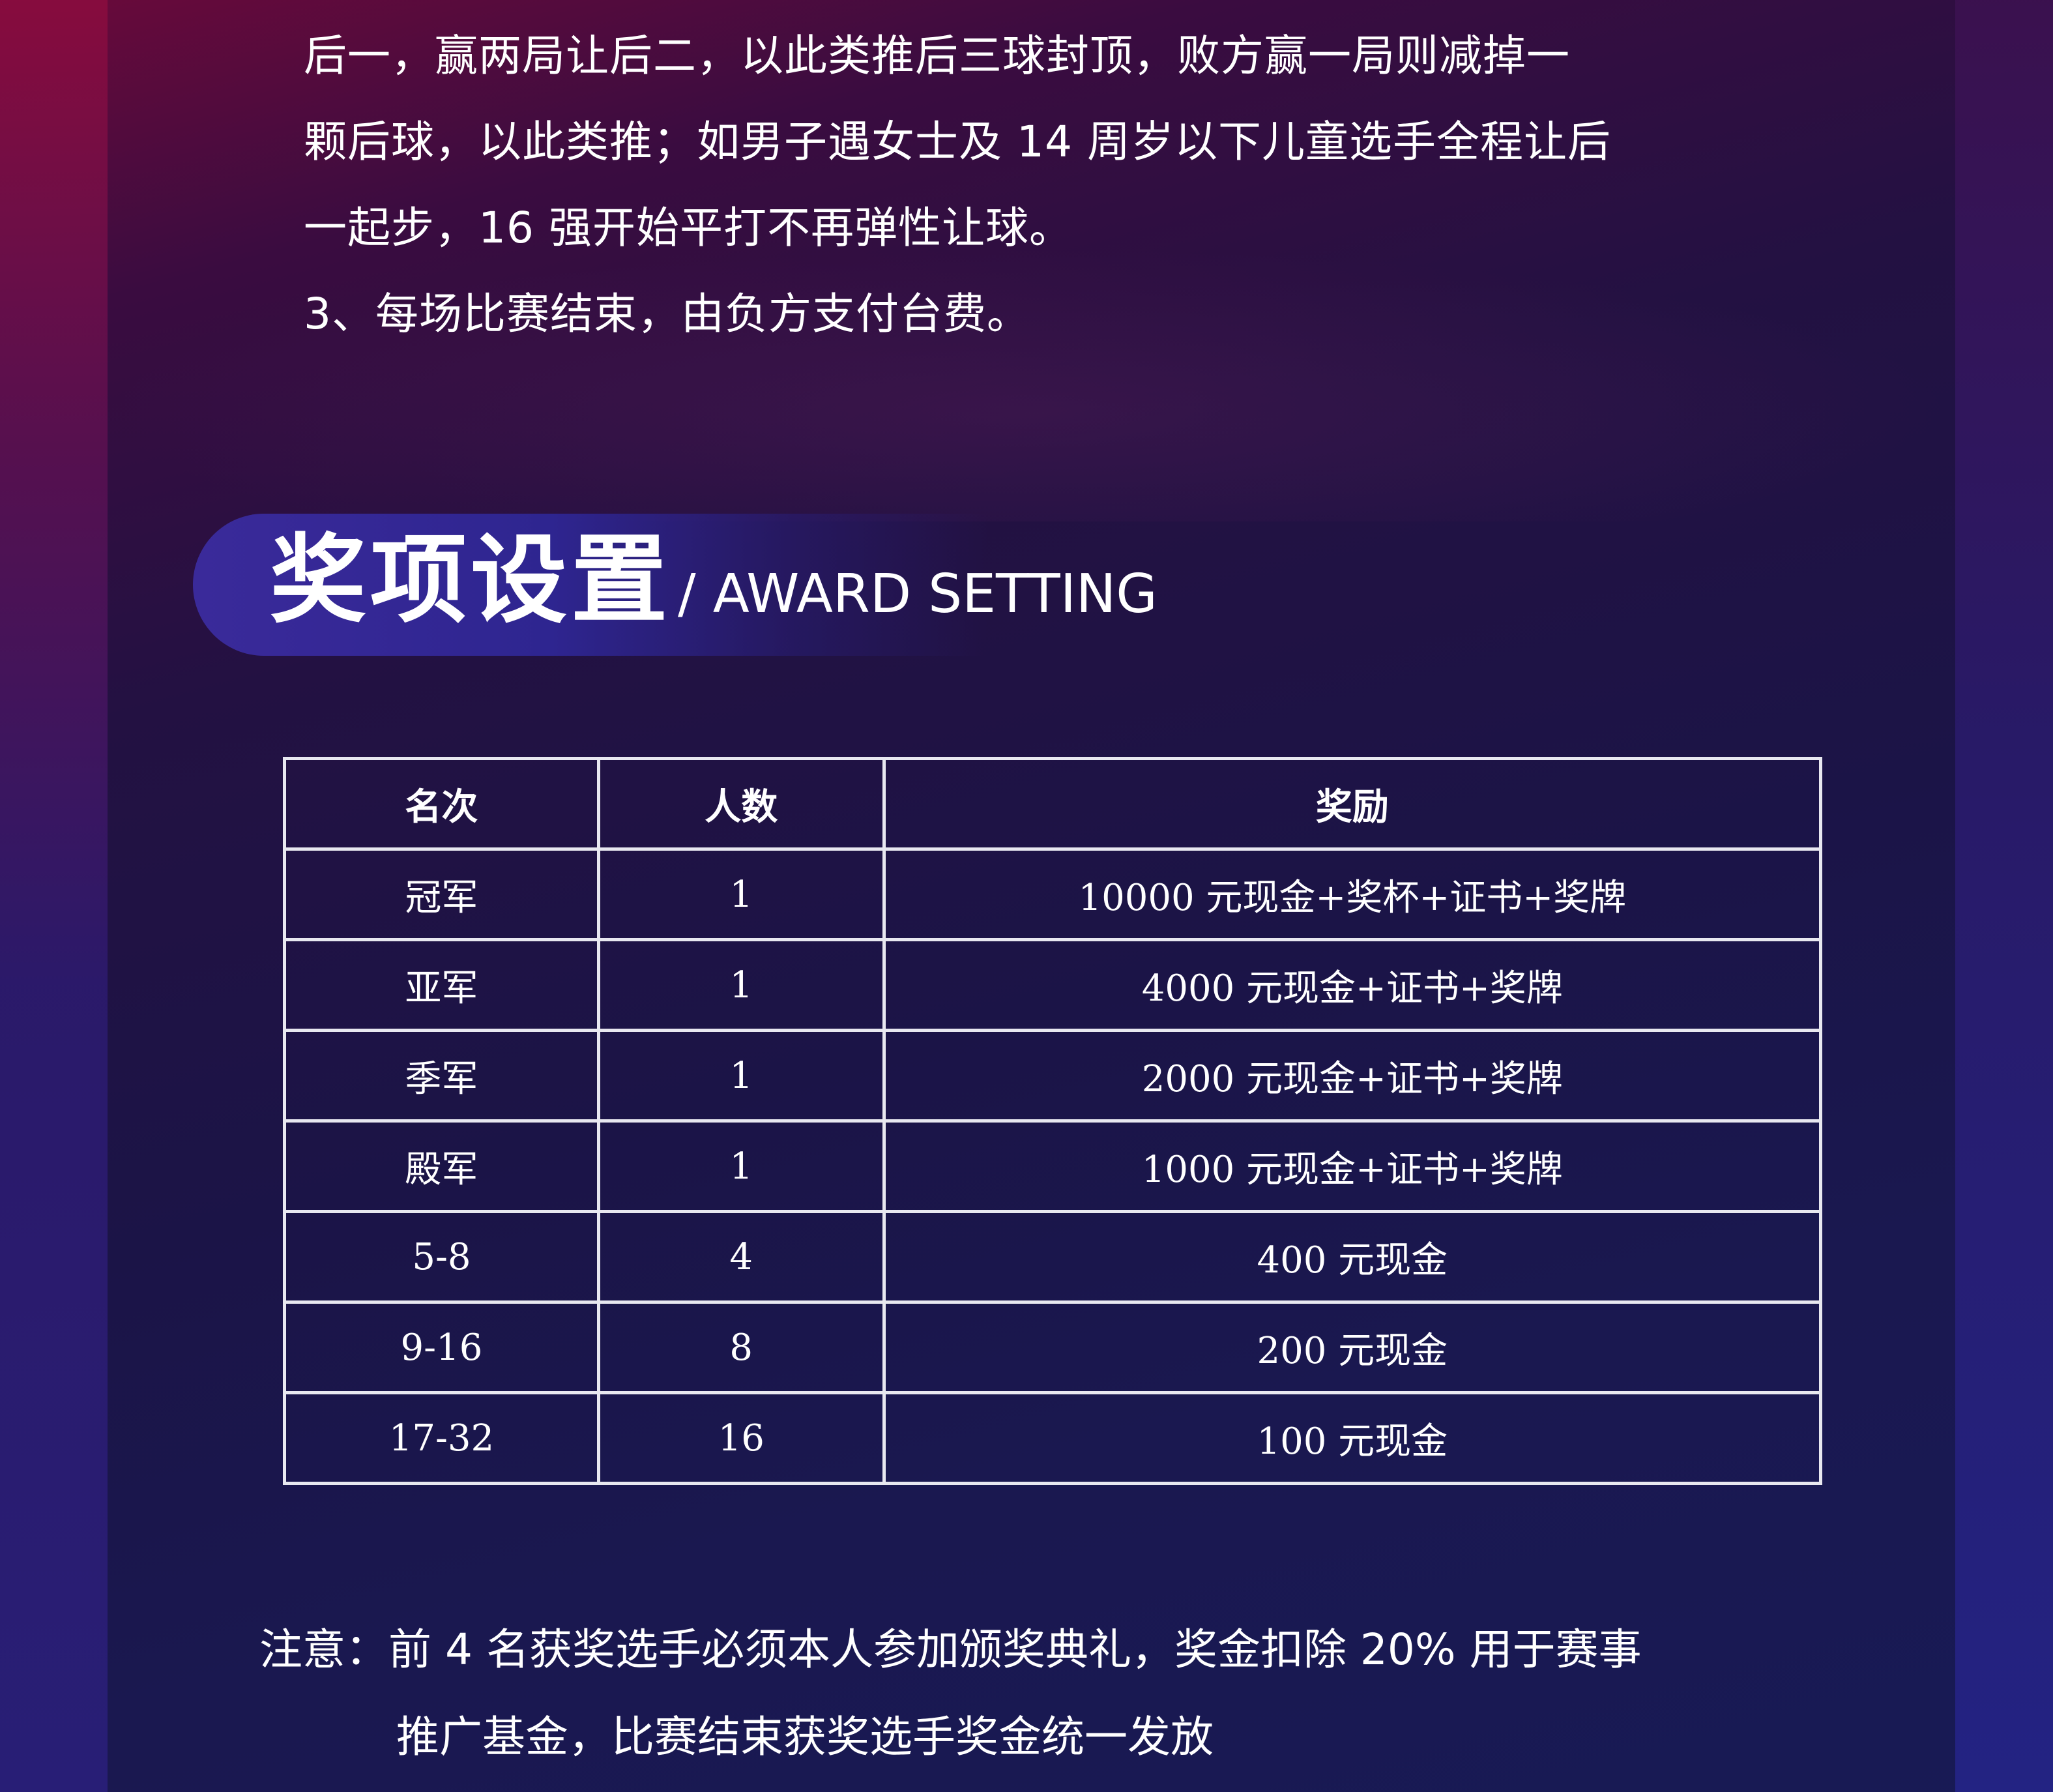 This screenshot has height=1792, width=2053. I want to click on table-header-row: 名次 人数 奖励, so click(1053, 804).